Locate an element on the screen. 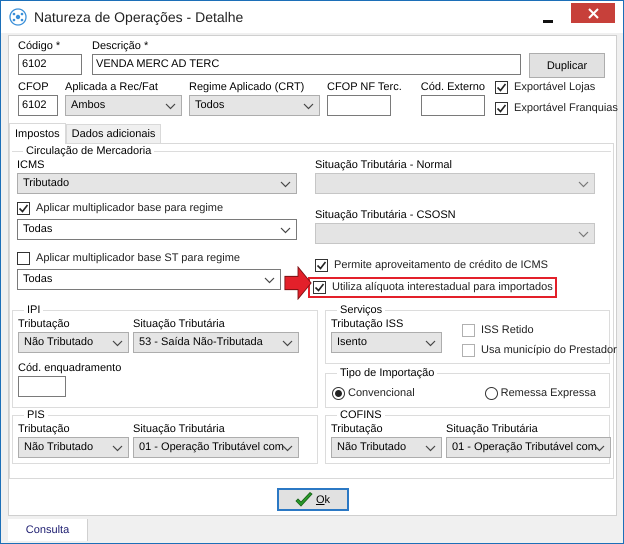 The height and width of the screenshot is (544, 624). field-label: CFOP NF Terc. is located at coordinates (364, 87).